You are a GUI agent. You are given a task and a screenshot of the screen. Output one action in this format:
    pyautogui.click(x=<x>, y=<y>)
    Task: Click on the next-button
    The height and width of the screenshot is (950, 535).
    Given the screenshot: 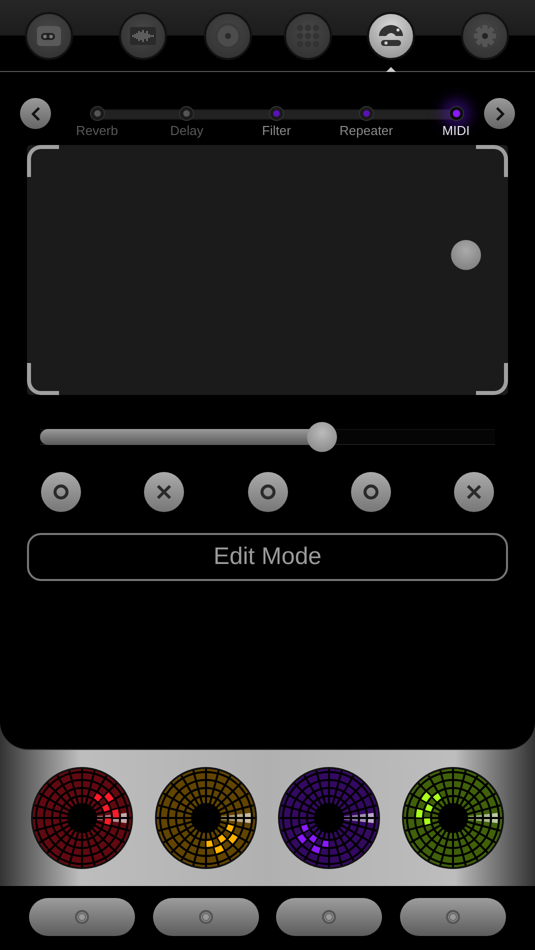 What is the action you would take?
    pyautogui.click(x=499, y=113)
    